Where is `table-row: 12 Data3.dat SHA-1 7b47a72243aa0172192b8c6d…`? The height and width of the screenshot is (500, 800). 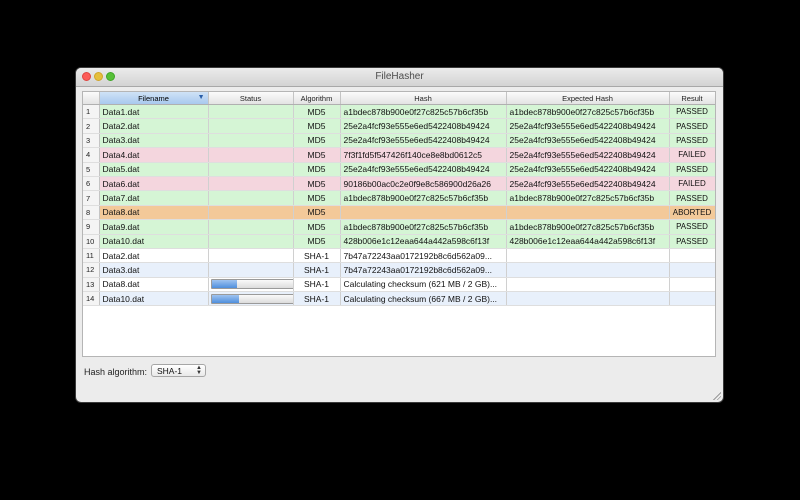
table-row: 12 Data3.dat SHA-1 7b47a72243aa0172192b8c6d… is located at coordinates (399, 270).